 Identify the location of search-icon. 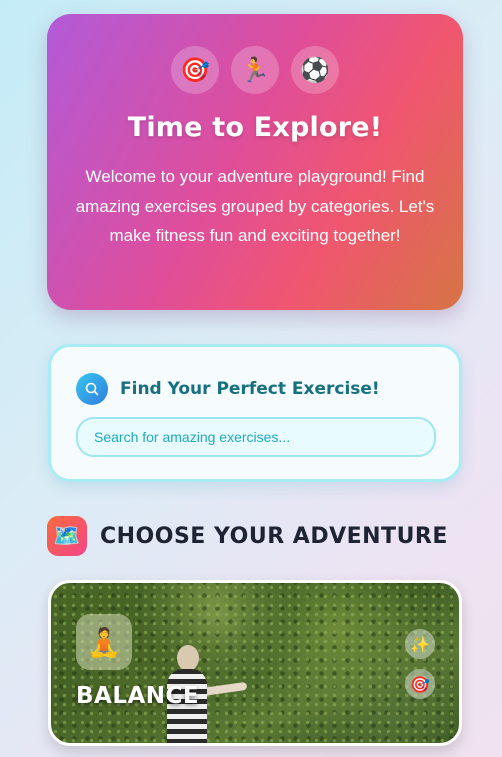
(92, 389).